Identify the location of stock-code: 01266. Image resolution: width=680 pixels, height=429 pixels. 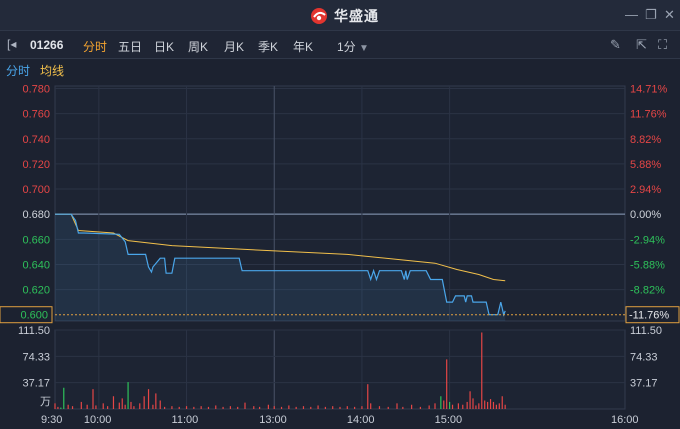
(47, 45).